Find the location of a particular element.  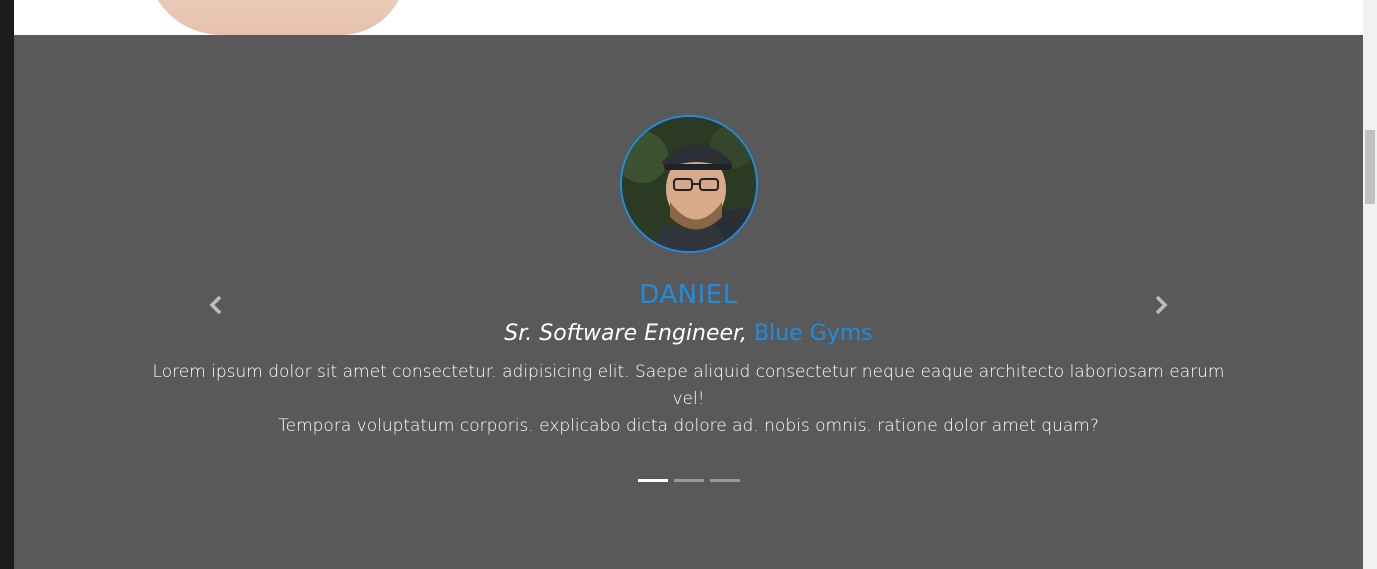

person-role: Sr. Software Engineer, Blue Gyms is located at coordinates (688, 333).